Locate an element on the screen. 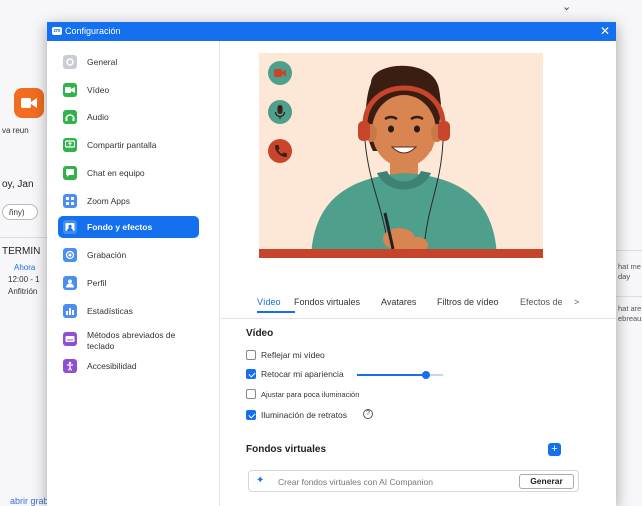  dialog-title: Configuración is located at coordinates (93, 31).